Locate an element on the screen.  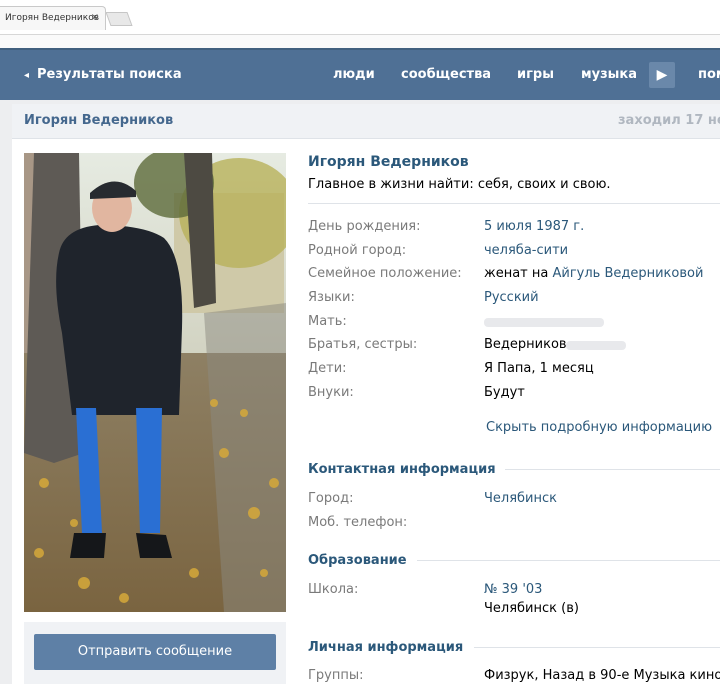
relationship-prefix: женат на is located at coordinates (518, 273).